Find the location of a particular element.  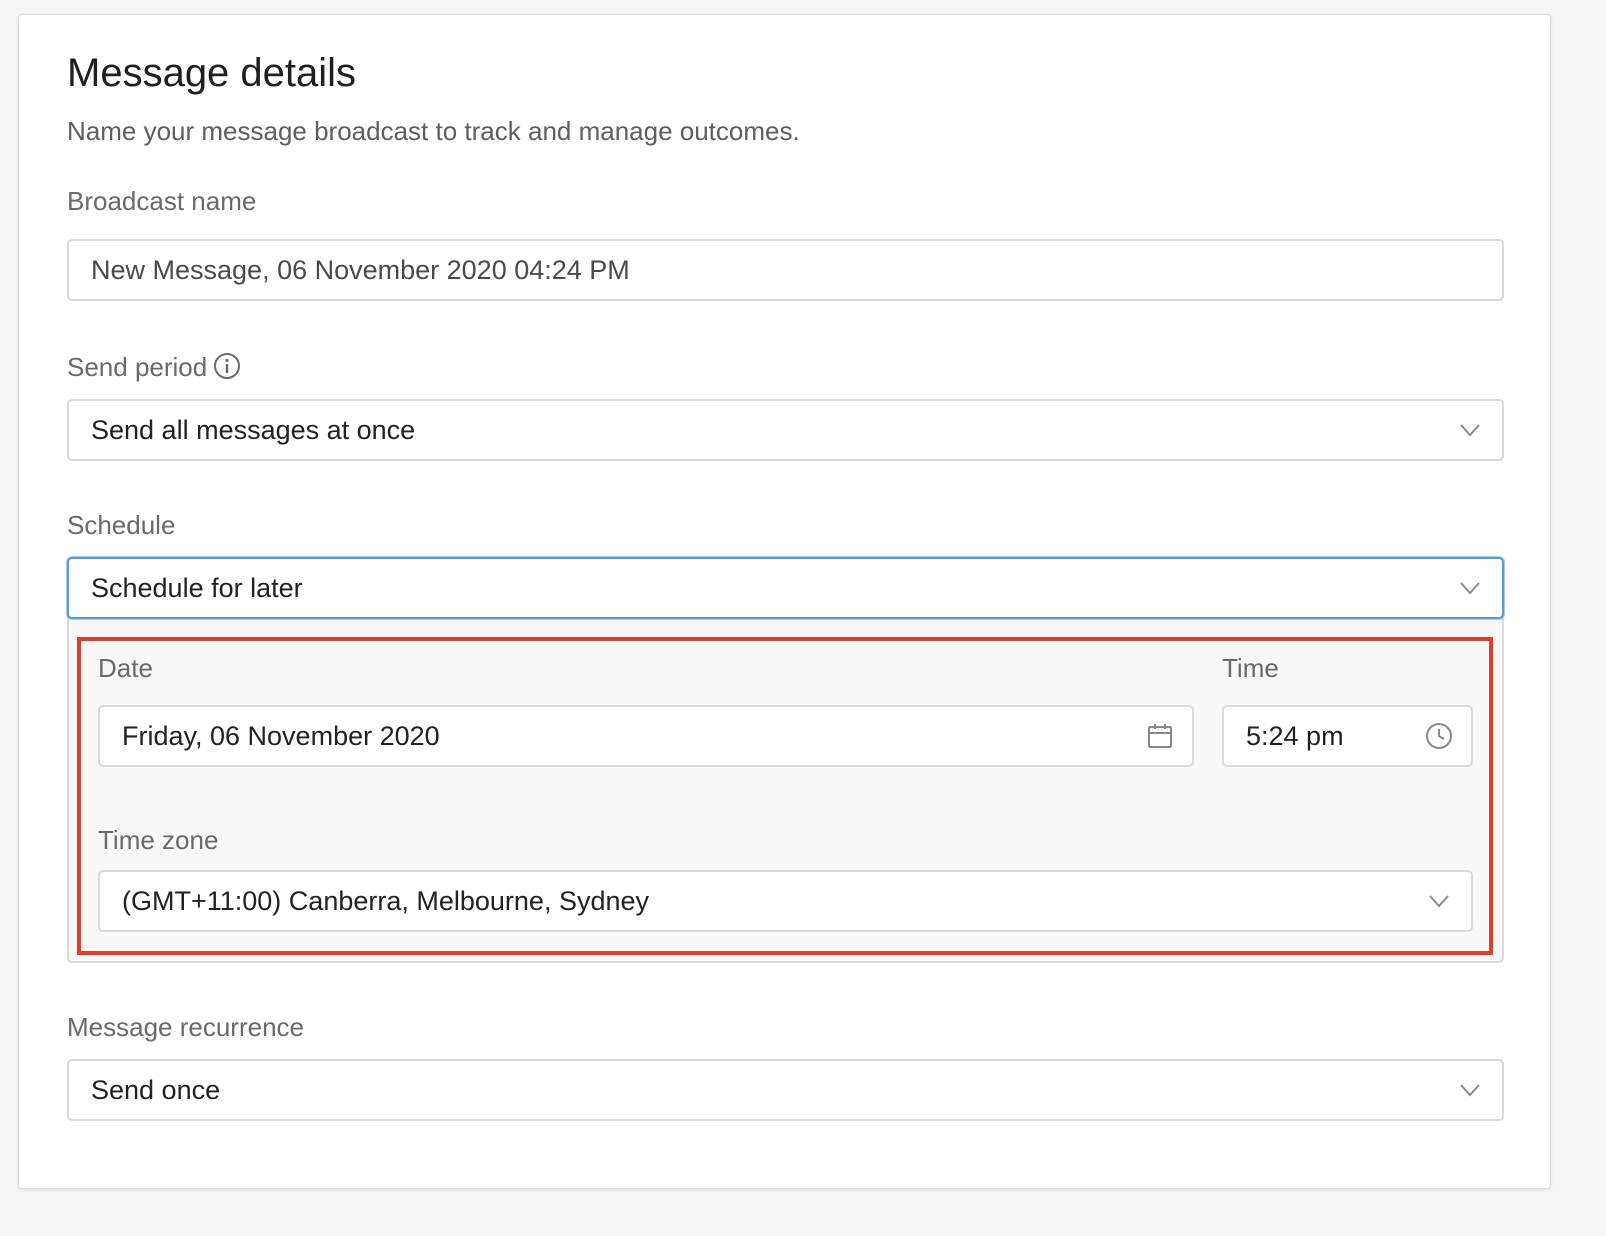

broadcast-name-value: New Message, 06 November 2020 04:24 PM is located at coordinates (360, 269).